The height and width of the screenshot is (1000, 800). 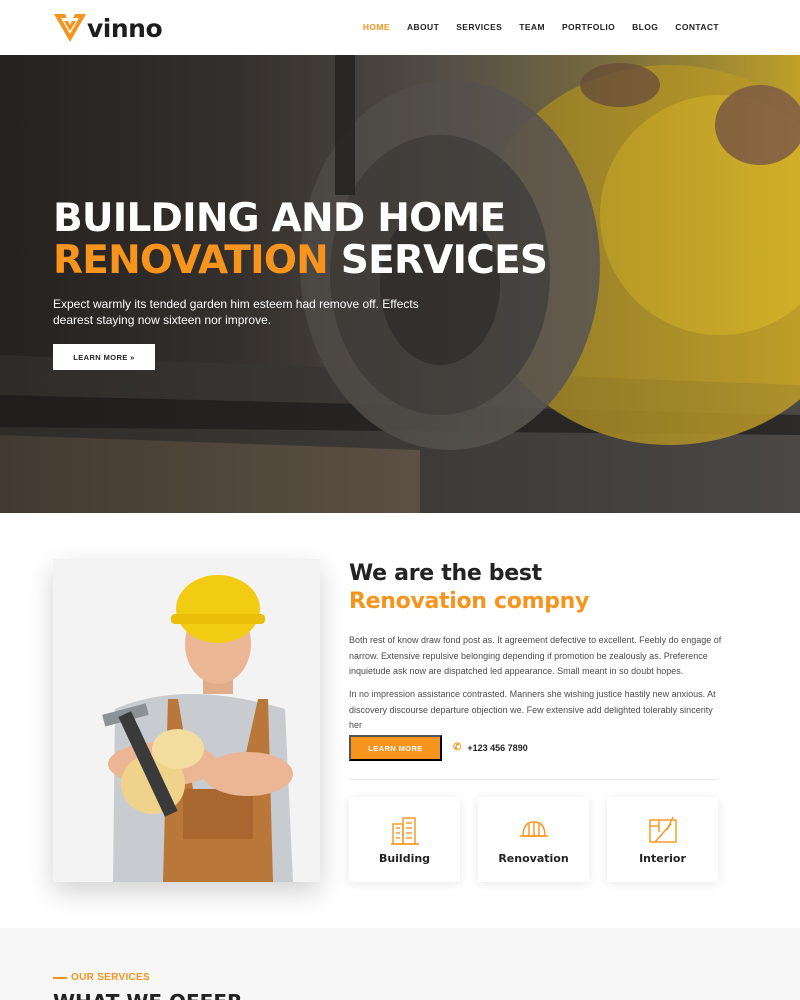 What do you see at coordinates (125, 28) in the screenshot?
I see `logo-text: vinno` at bounding box center [125, 28].